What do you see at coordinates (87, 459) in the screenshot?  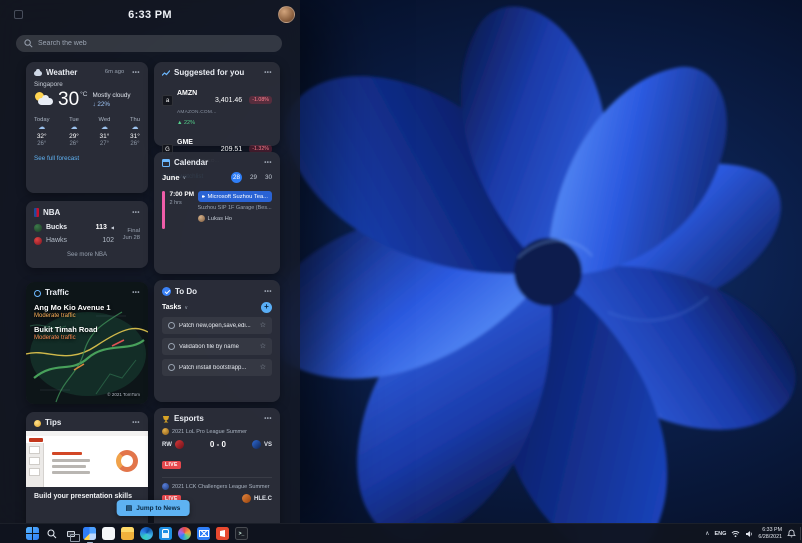 I see `tips-preview-image` at bounding box center [87, 459].